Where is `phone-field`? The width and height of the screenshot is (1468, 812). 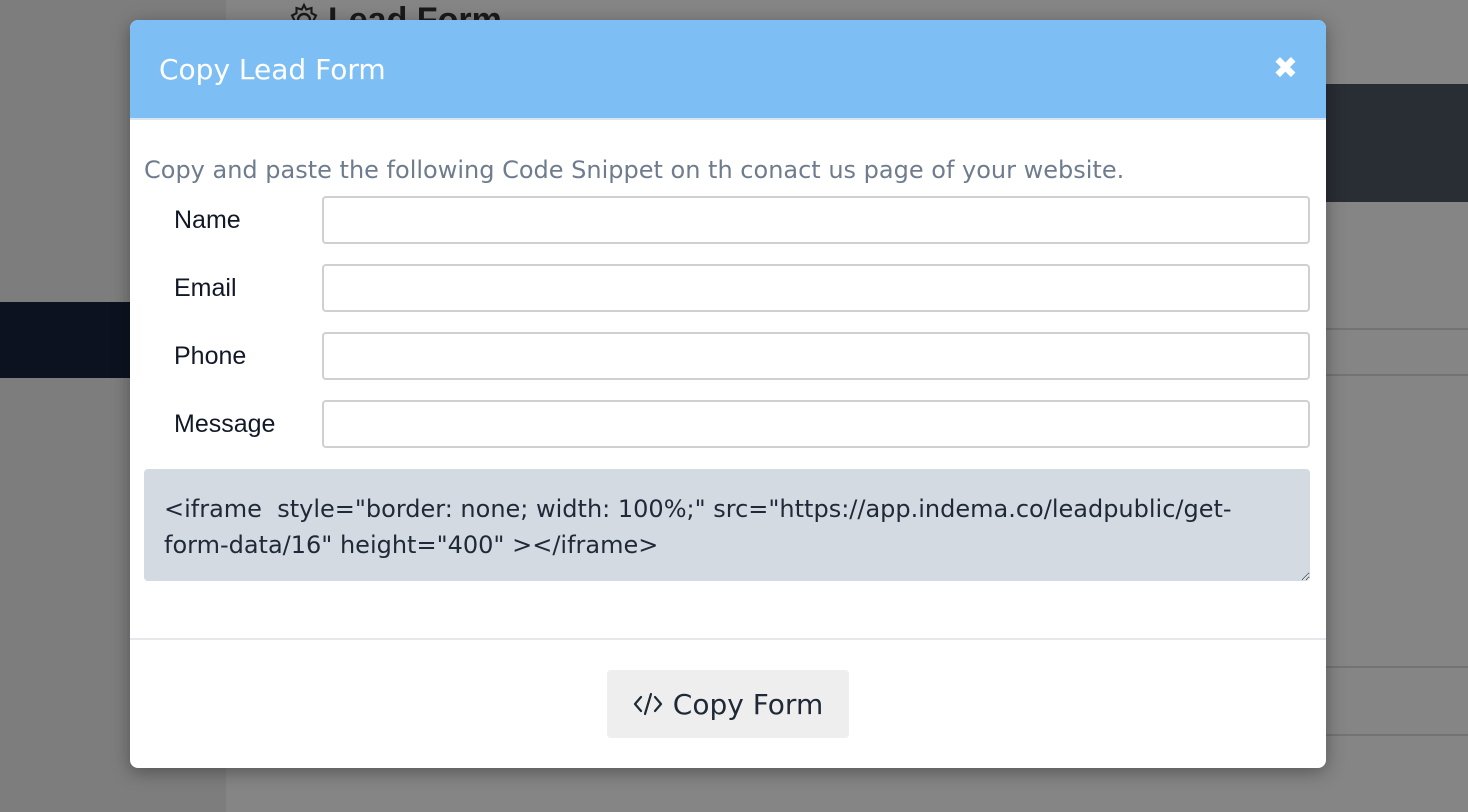 phone-field is located at coordinates (816, 356).